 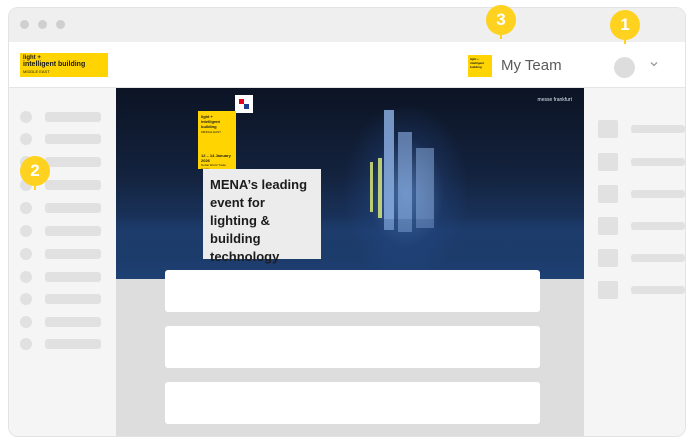 What do you see at coordinates (36, 71) in the screenshot?
I see `logo-line3: MIDDLE EAST` at bounding box center [36, 71].